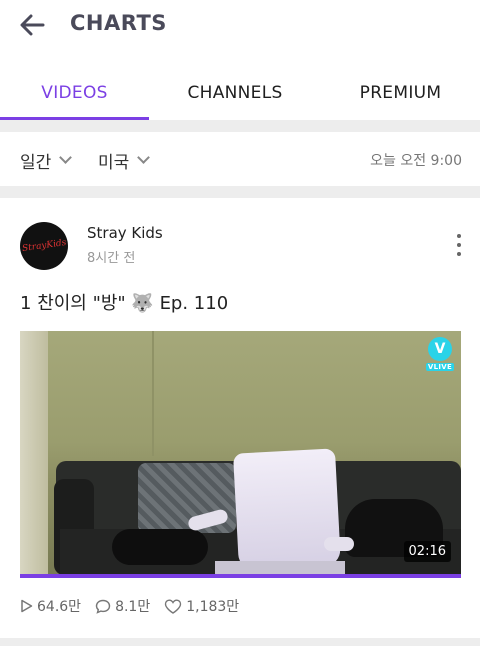 This screenshot has width=480, height=646. Describe the element at coordinates (125, 233) in the screenshot. I see `channel-name: Stray Kids` at that location.